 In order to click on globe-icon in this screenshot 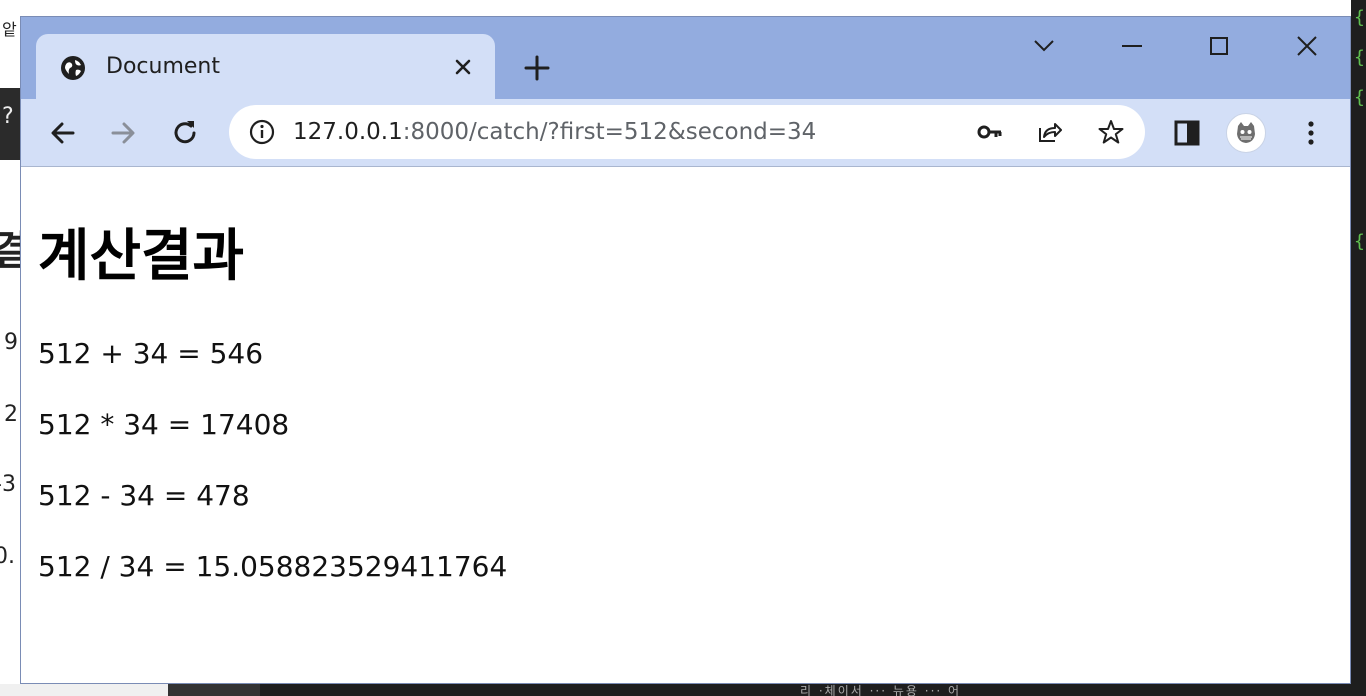, I will do `click(73, 68)`.